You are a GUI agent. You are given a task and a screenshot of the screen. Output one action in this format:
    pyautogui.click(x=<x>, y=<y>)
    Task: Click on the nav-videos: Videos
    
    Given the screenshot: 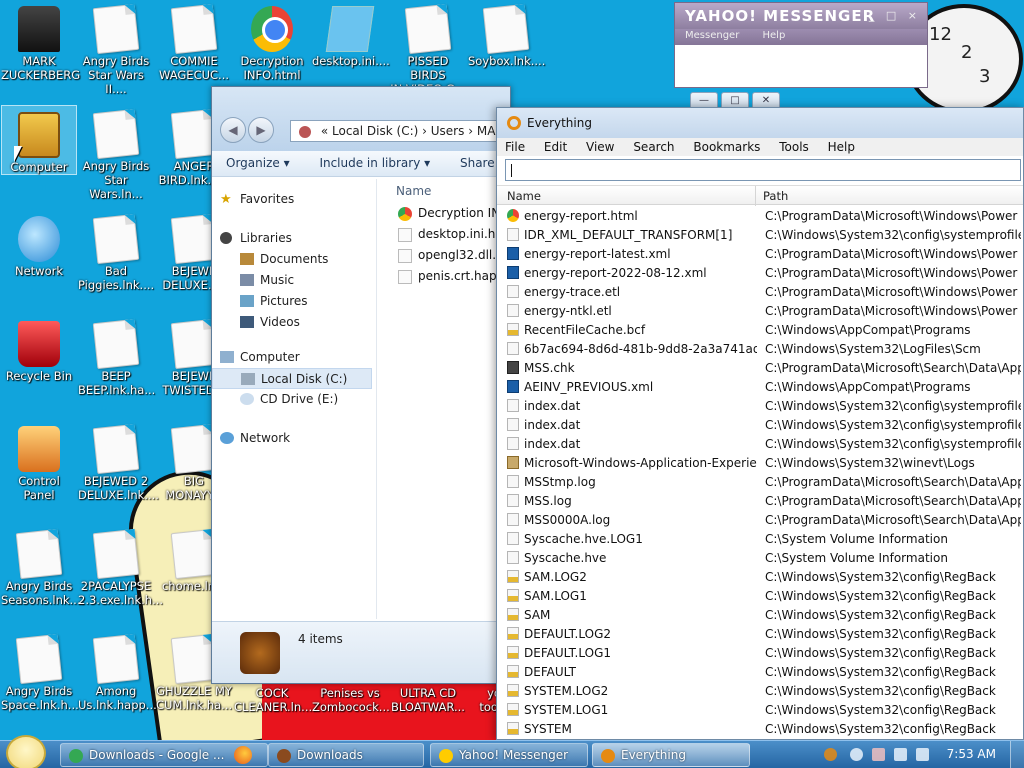 What is the action you would take?
    pyautogui.click(x=294, y=322)
    